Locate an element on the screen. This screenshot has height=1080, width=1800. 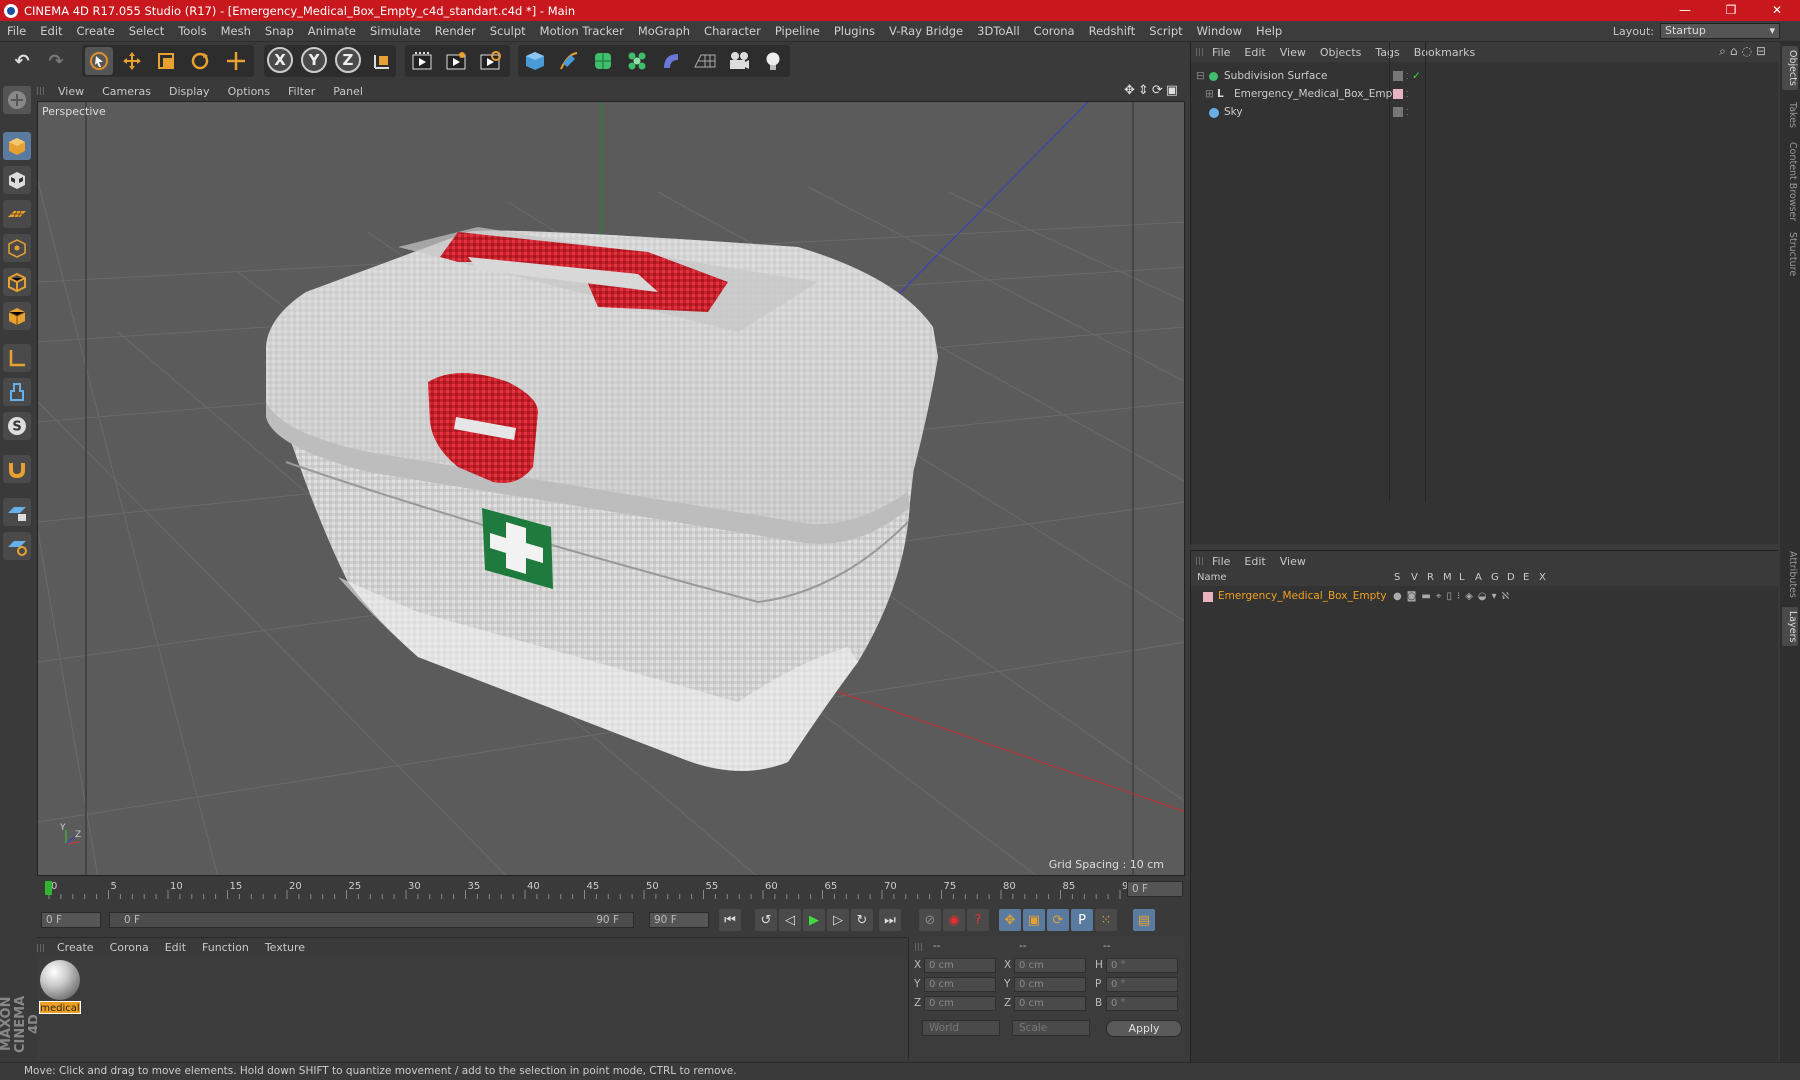
object-row: ⊞ L Emergency_Medical_Box_Empty ⁚ is located at coordinates (1485, 94).